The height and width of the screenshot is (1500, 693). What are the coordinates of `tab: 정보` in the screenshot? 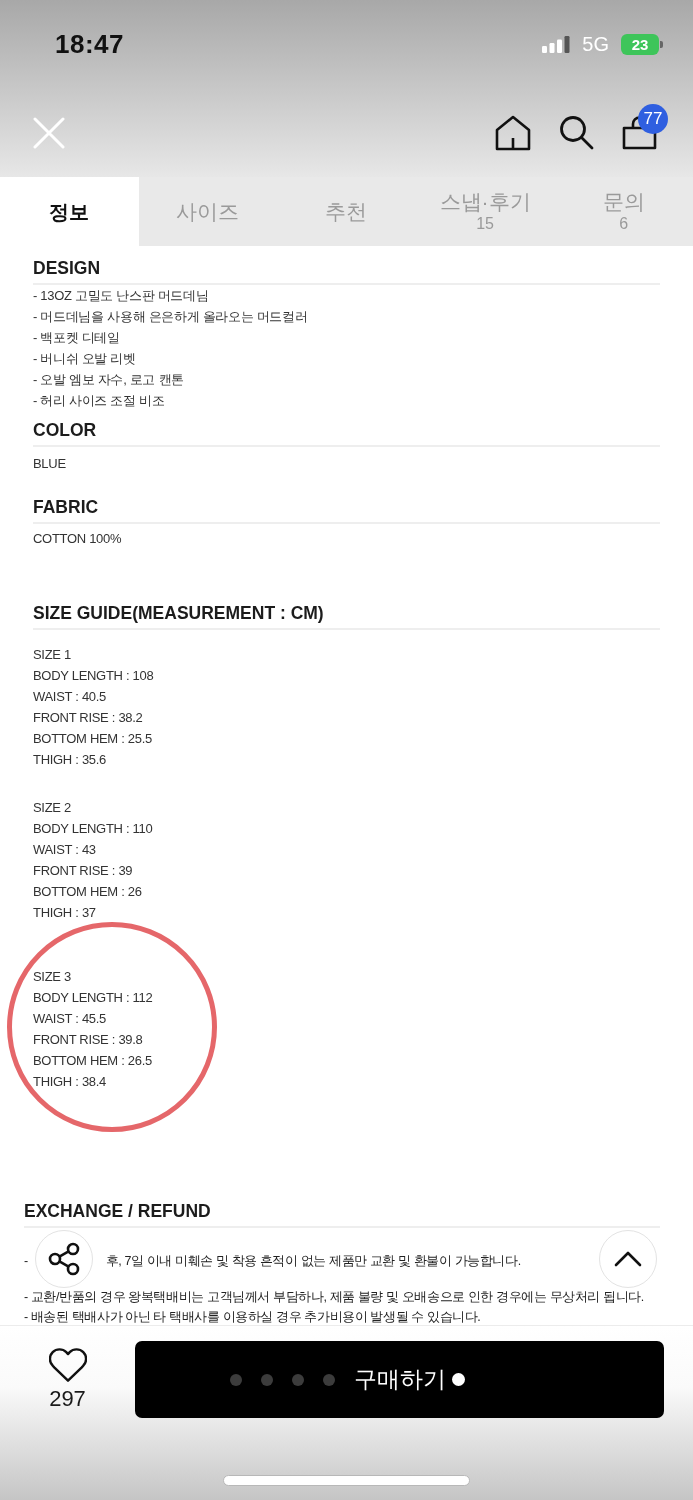 It's located at (69, 211).